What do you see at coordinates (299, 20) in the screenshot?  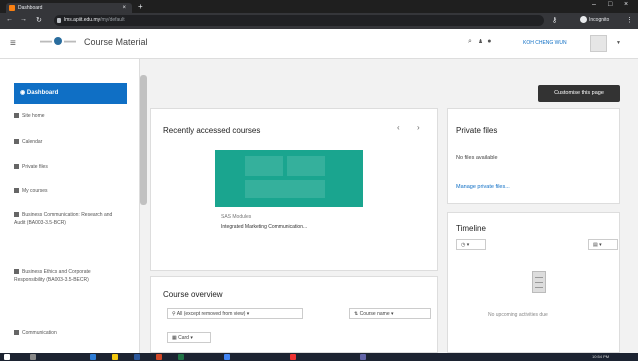 I see `address-bar: lms.apiit.edu.my/my/default` at bounding box center [299, 20].